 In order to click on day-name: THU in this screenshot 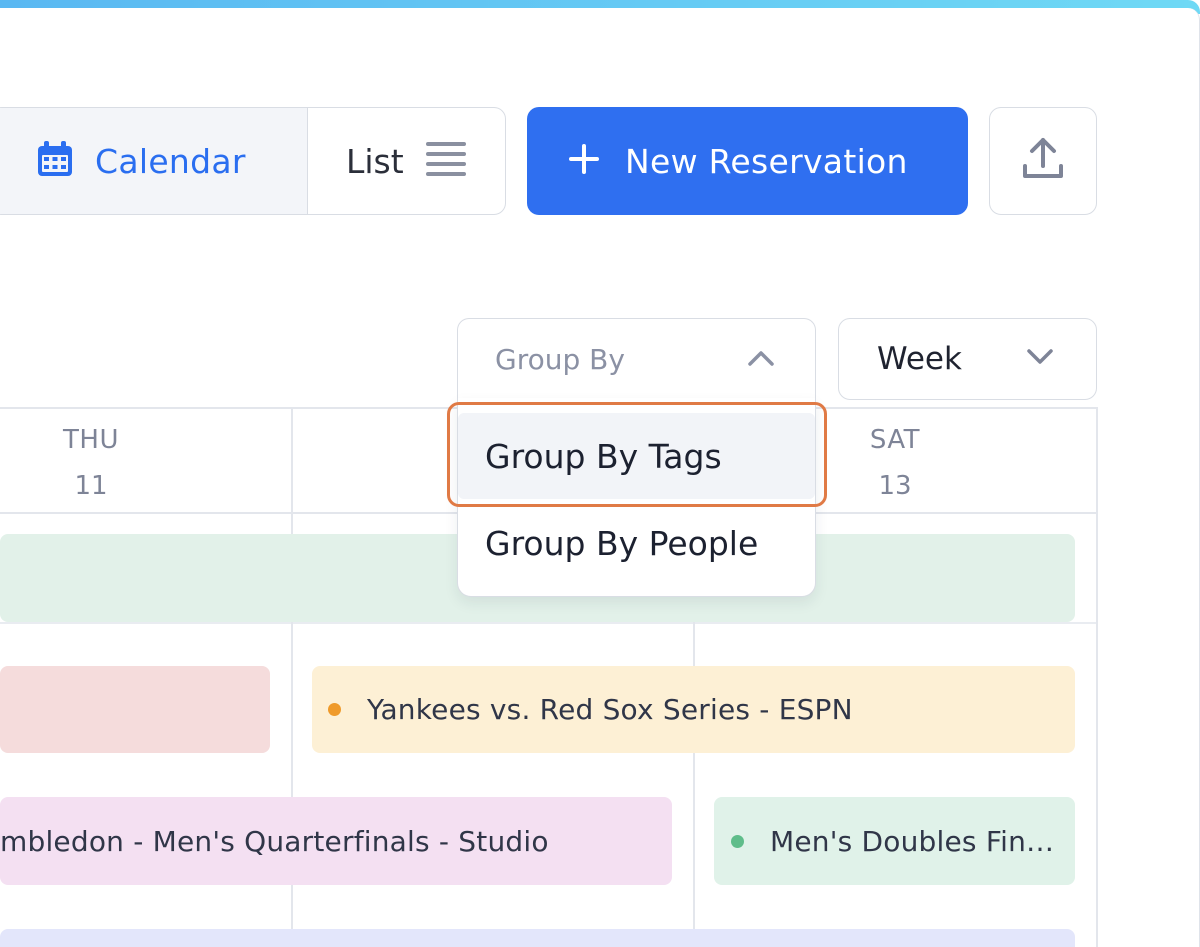, I will do `click(91, 440)`.